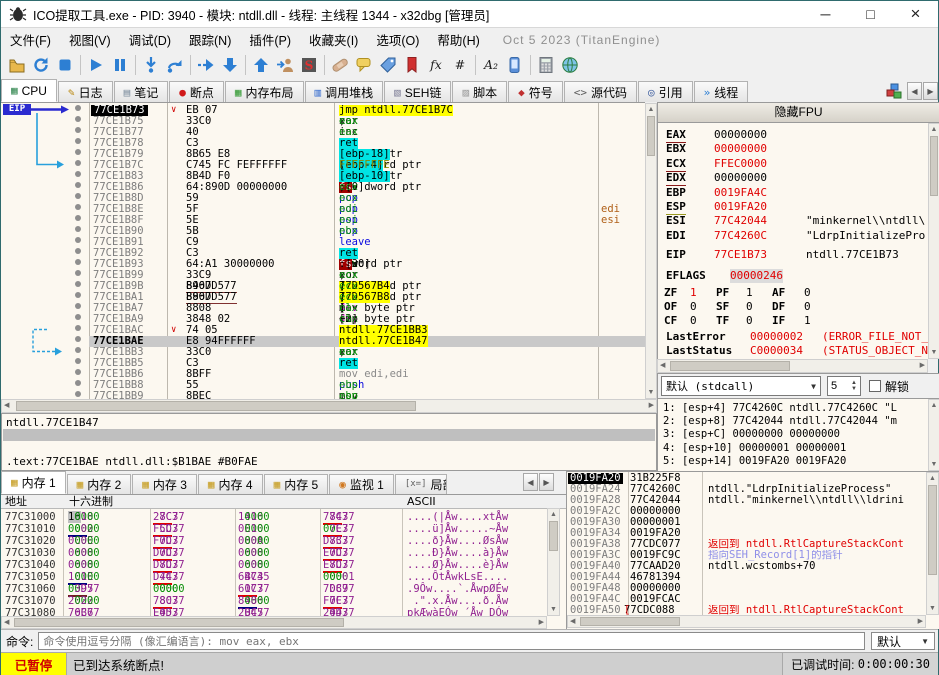 This screenshot has height=675, width=939. Describe the element at coordinates (665, 91) in the screenshot. I see `tab-references: ◎ 引用` at that location.